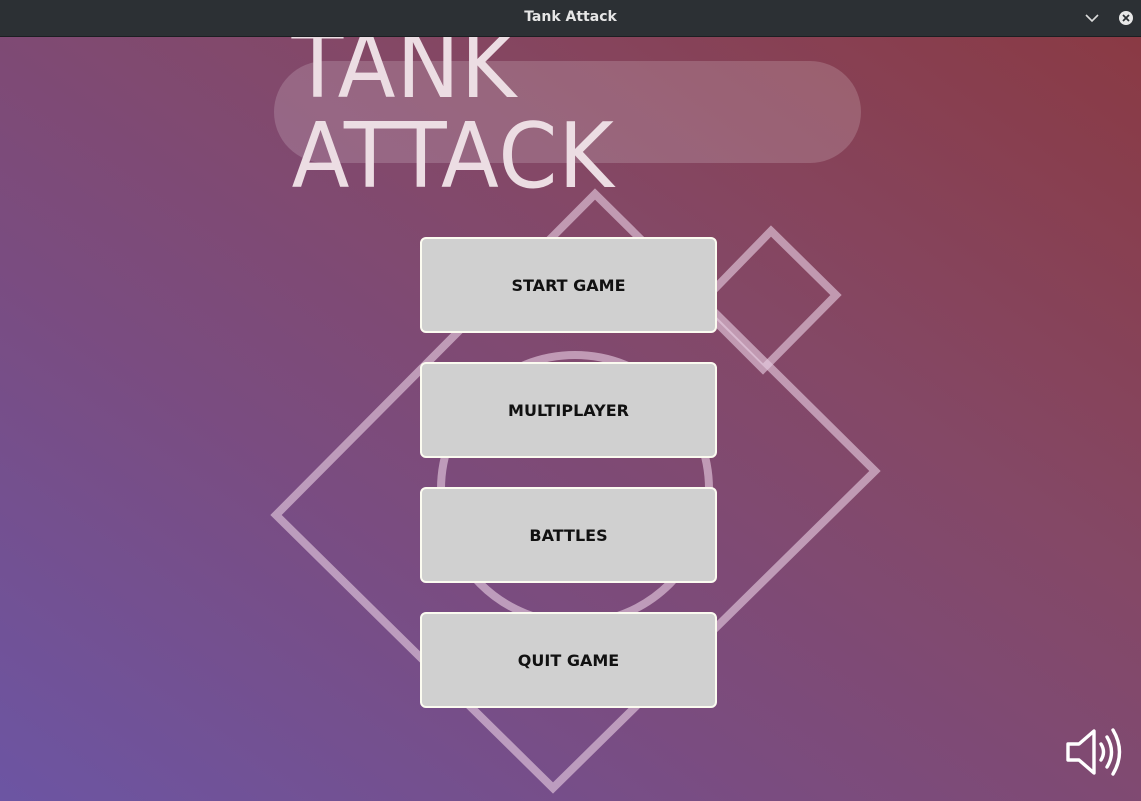 This screenshot has width=1141, height=801. Describe the element at coordinates (568, 535) in the screenshot. I see `battles-button: BATTLES` at that location.